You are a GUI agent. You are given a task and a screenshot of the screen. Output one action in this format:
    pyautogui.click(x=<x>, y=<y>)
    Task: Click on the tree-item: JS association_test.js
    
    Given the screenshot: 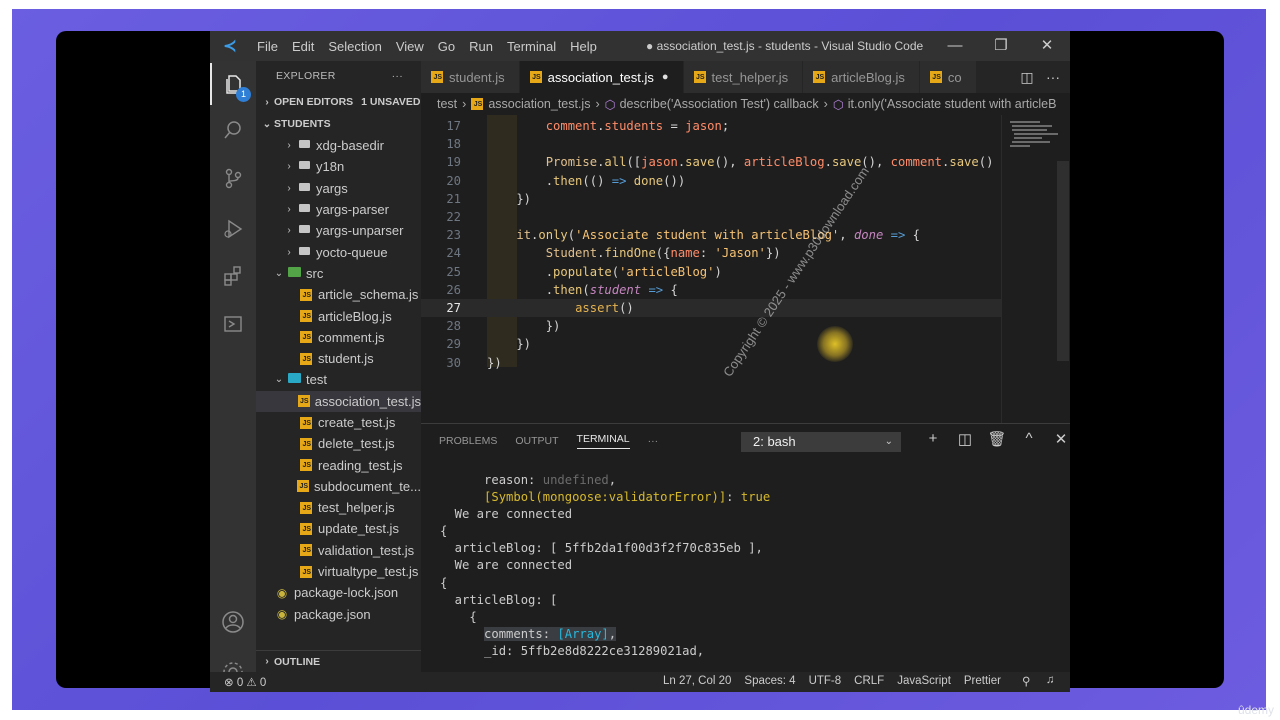 What is the action you would take?
    pyautogui.click(x=338, y=401)
    